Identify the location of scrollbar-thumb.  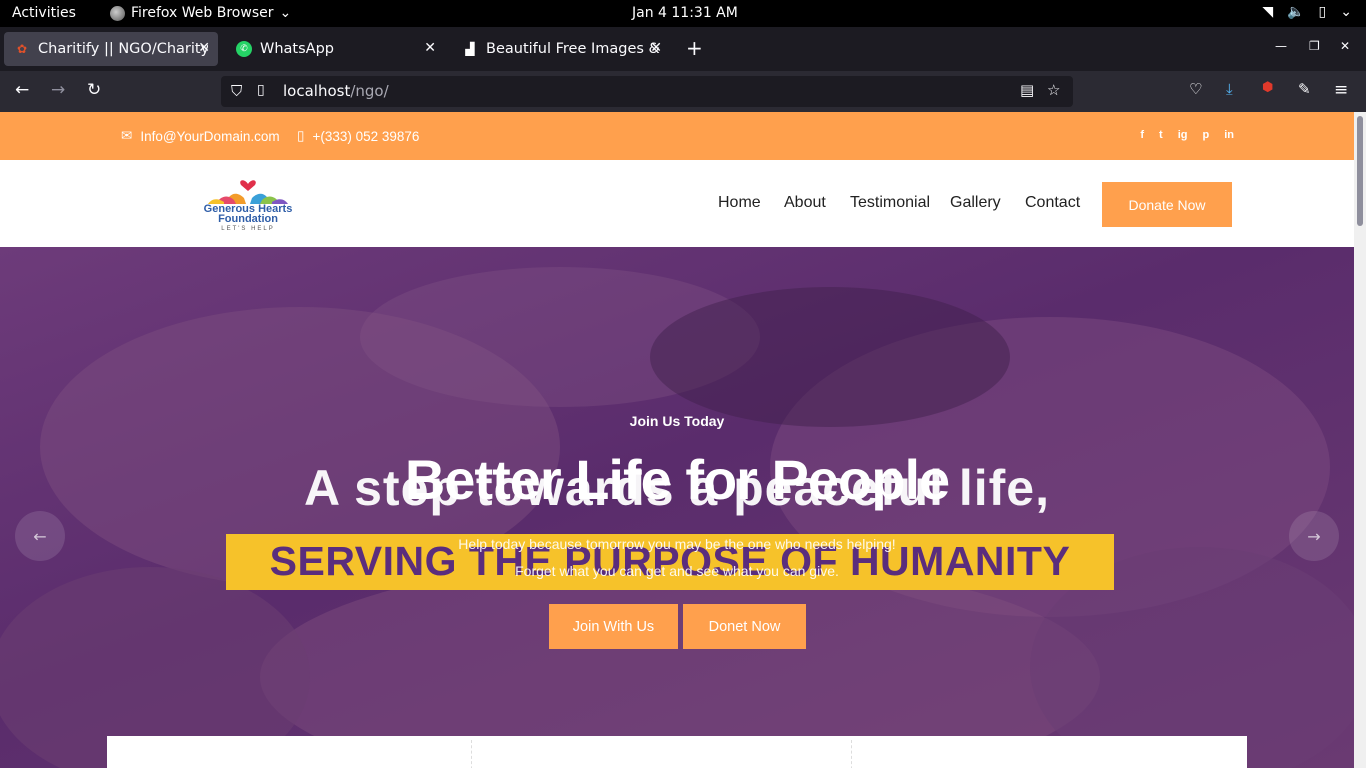
(1360, 171).